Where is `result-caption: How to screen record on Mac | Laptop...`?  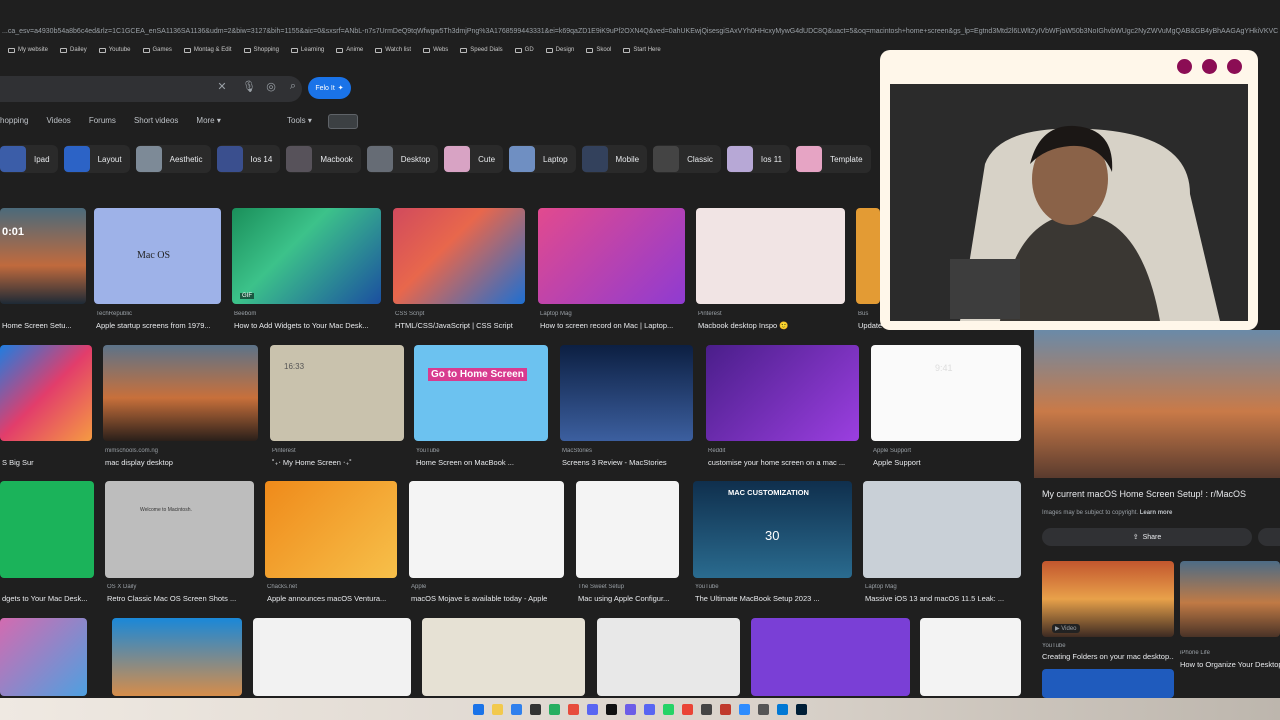 result-caption: How to screen record on Mac | Laptop... is located at coordinates (619, 325).